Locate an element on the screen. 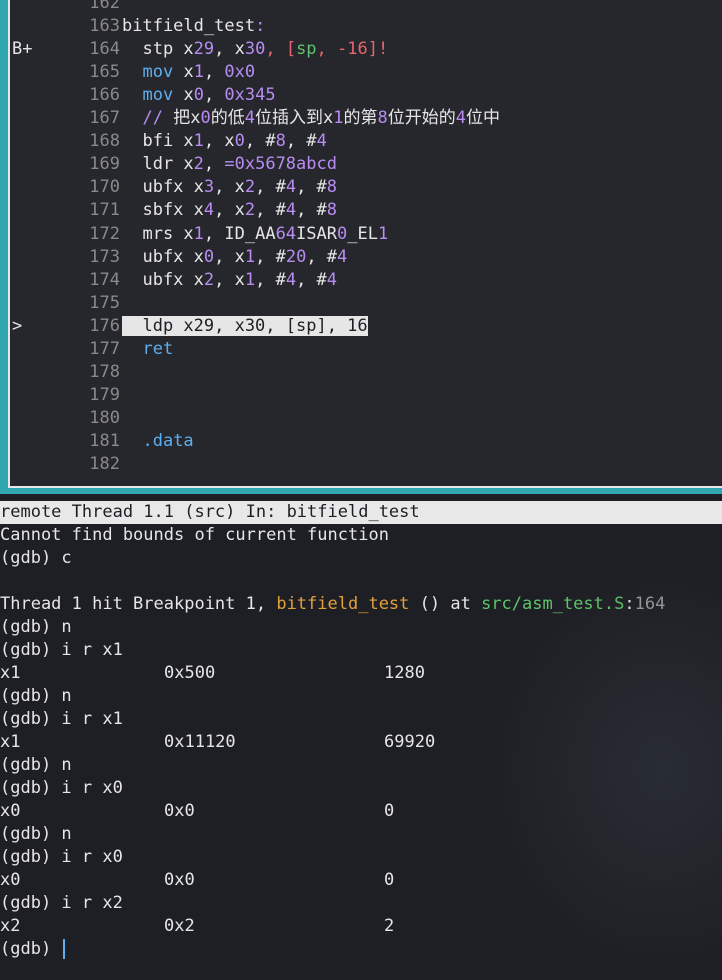  source-line-current: >176 ldp x29, x30, [sp], 16 is located at coordinates (366, 326).